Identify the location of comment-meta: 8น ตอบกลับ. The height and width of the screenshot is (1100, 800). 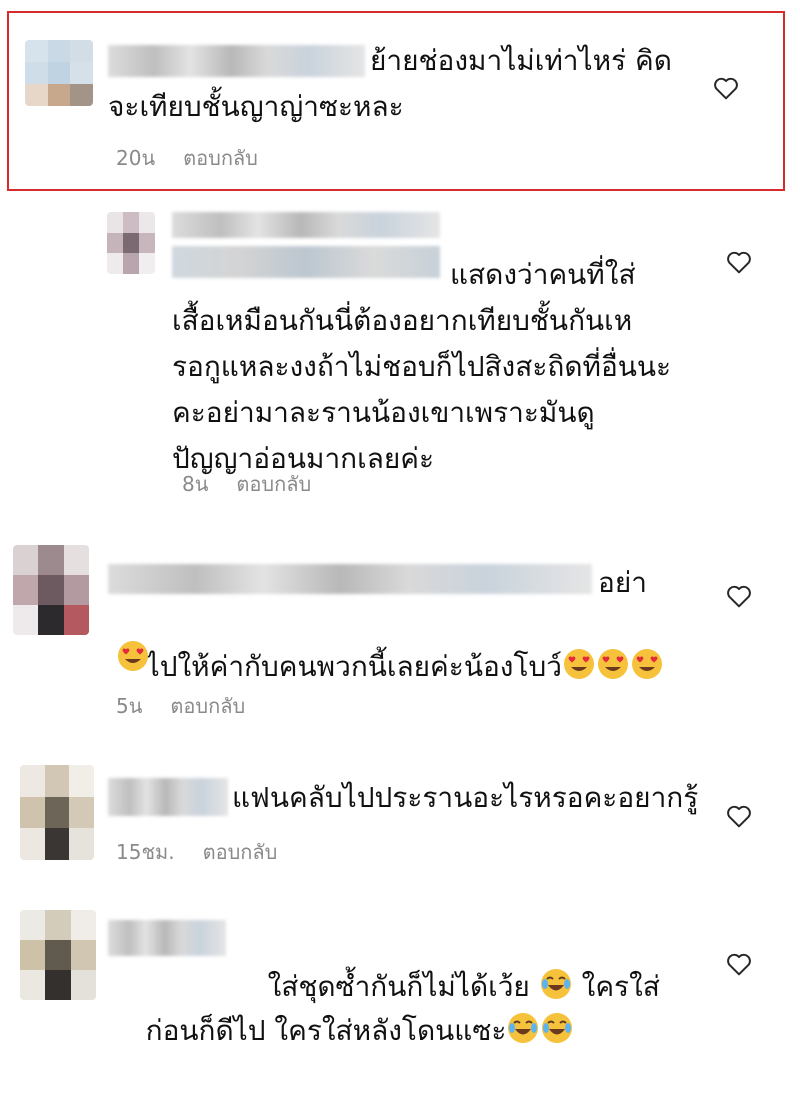
(246, 484).